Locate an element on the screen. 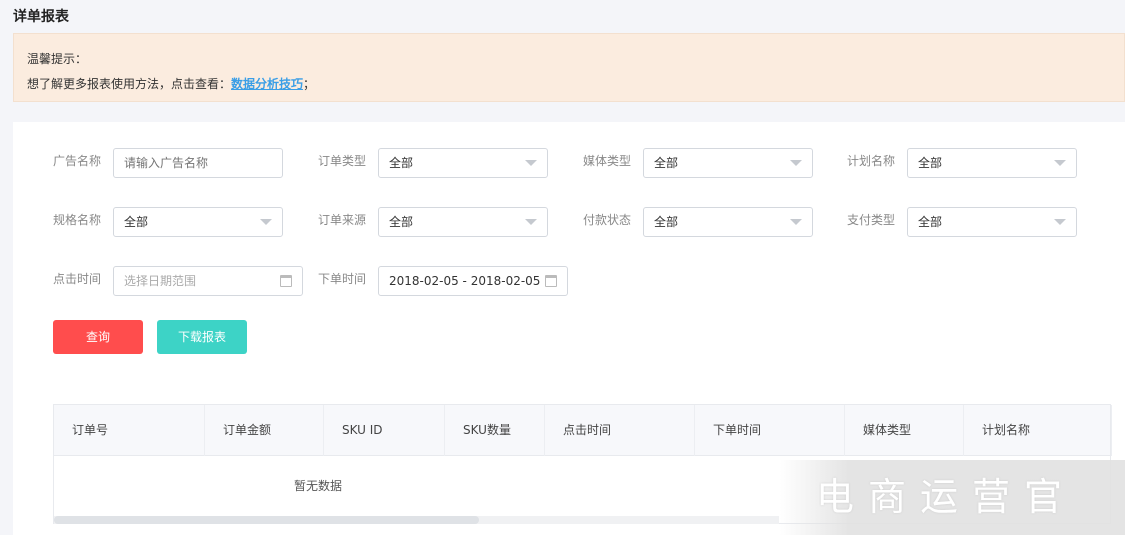 This screenshot has height=535, width=1125. notice-suffix: ； is located at coordinates (309, 84).